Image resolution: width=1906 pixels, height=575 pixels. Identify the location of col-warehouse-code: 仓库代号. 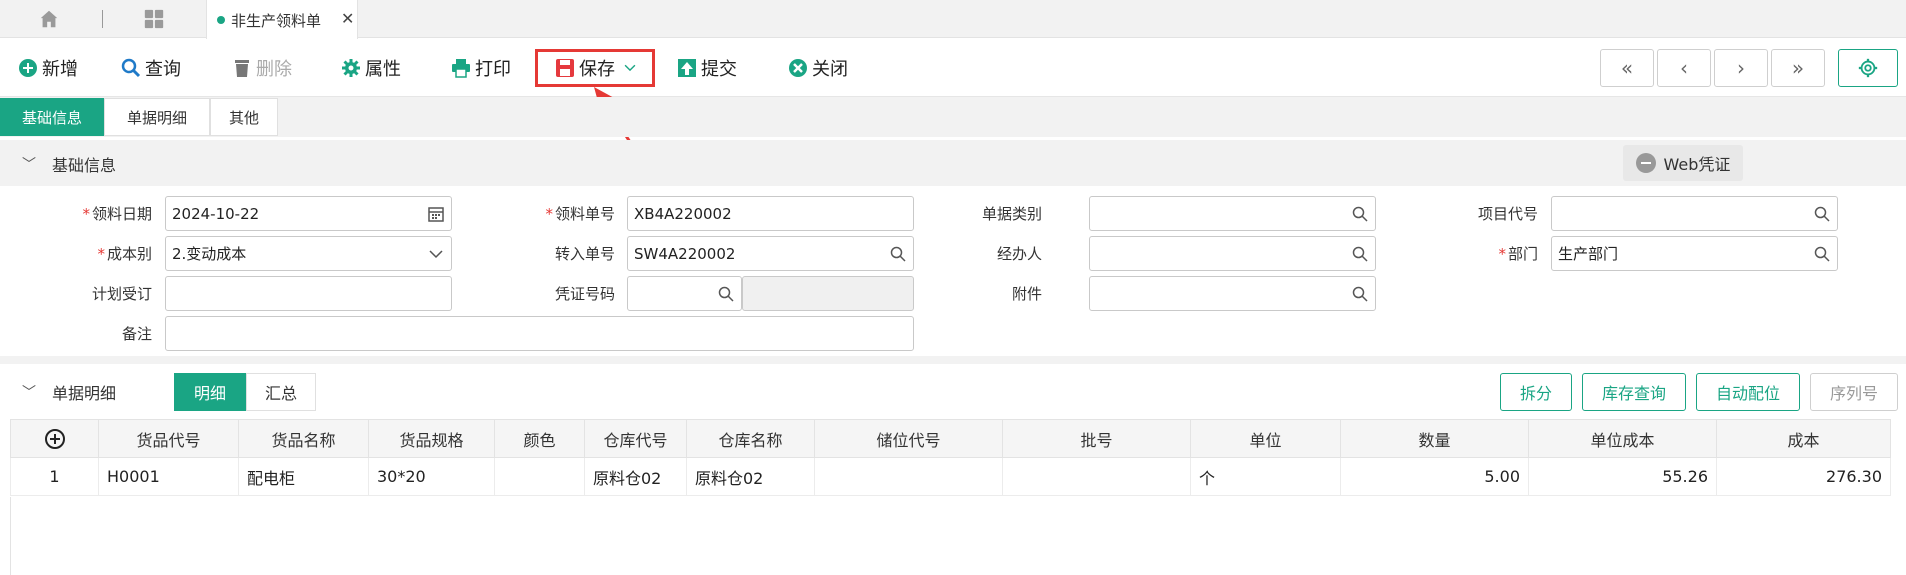
(635, 438).